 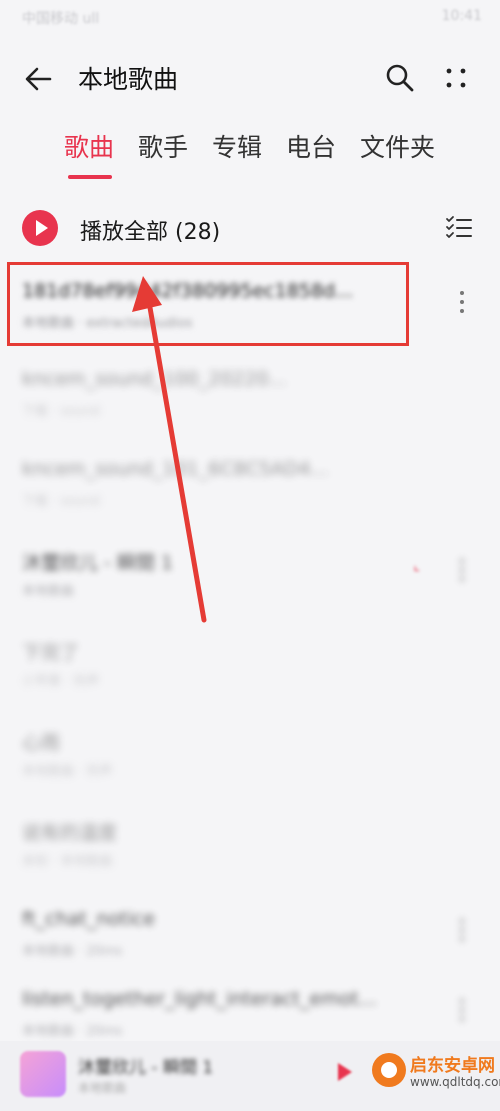 What do you see at coordinates (250, 844) in the screenshot?
I see `song-row: 说有的温度 未知 · 本地歌曲` at bounding box center [250, 844].